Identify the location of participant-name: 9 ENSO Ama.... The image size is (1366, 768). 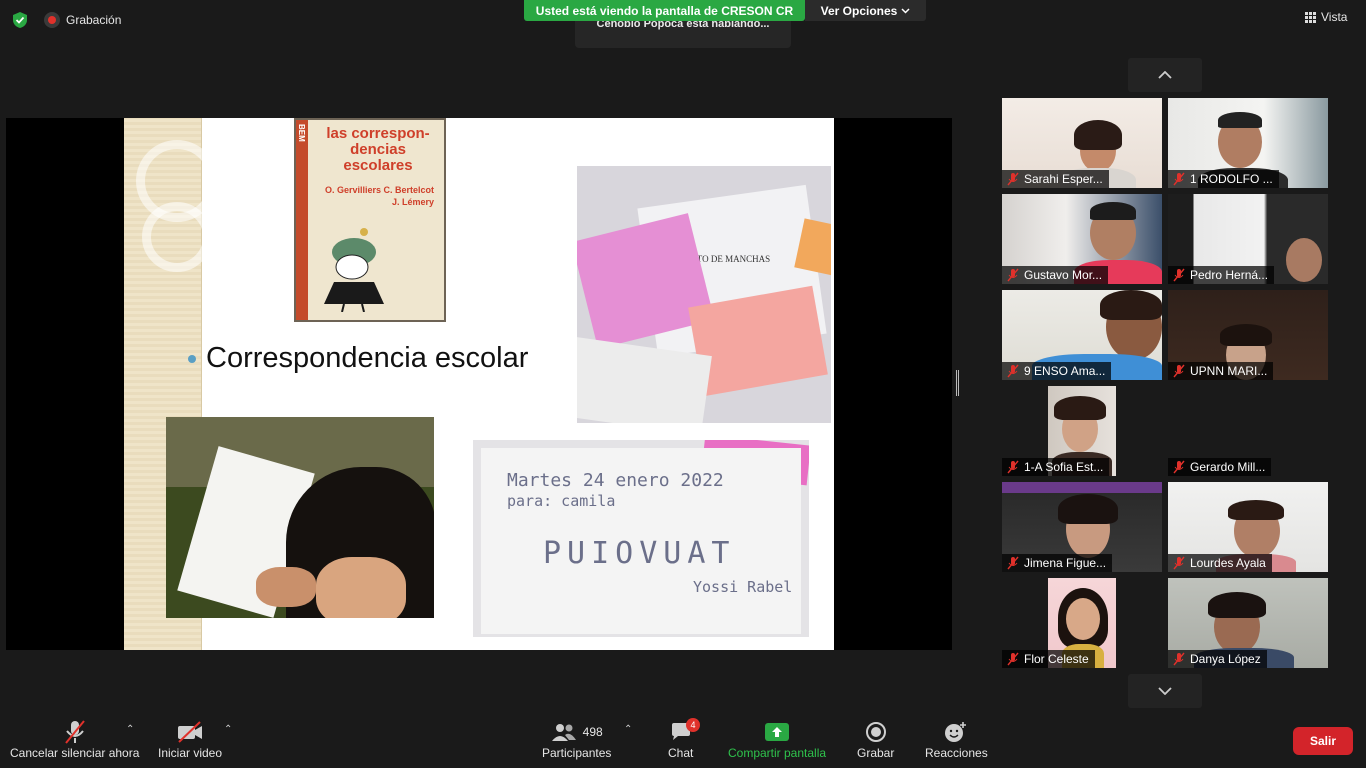
(1065, 371).